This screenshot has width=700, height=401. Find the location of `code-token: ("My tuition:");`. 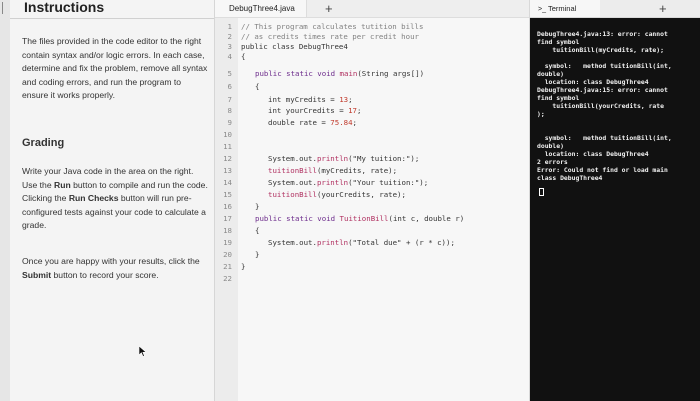

code-token: ("My tuition:"); is located at coordinates (384, 158).